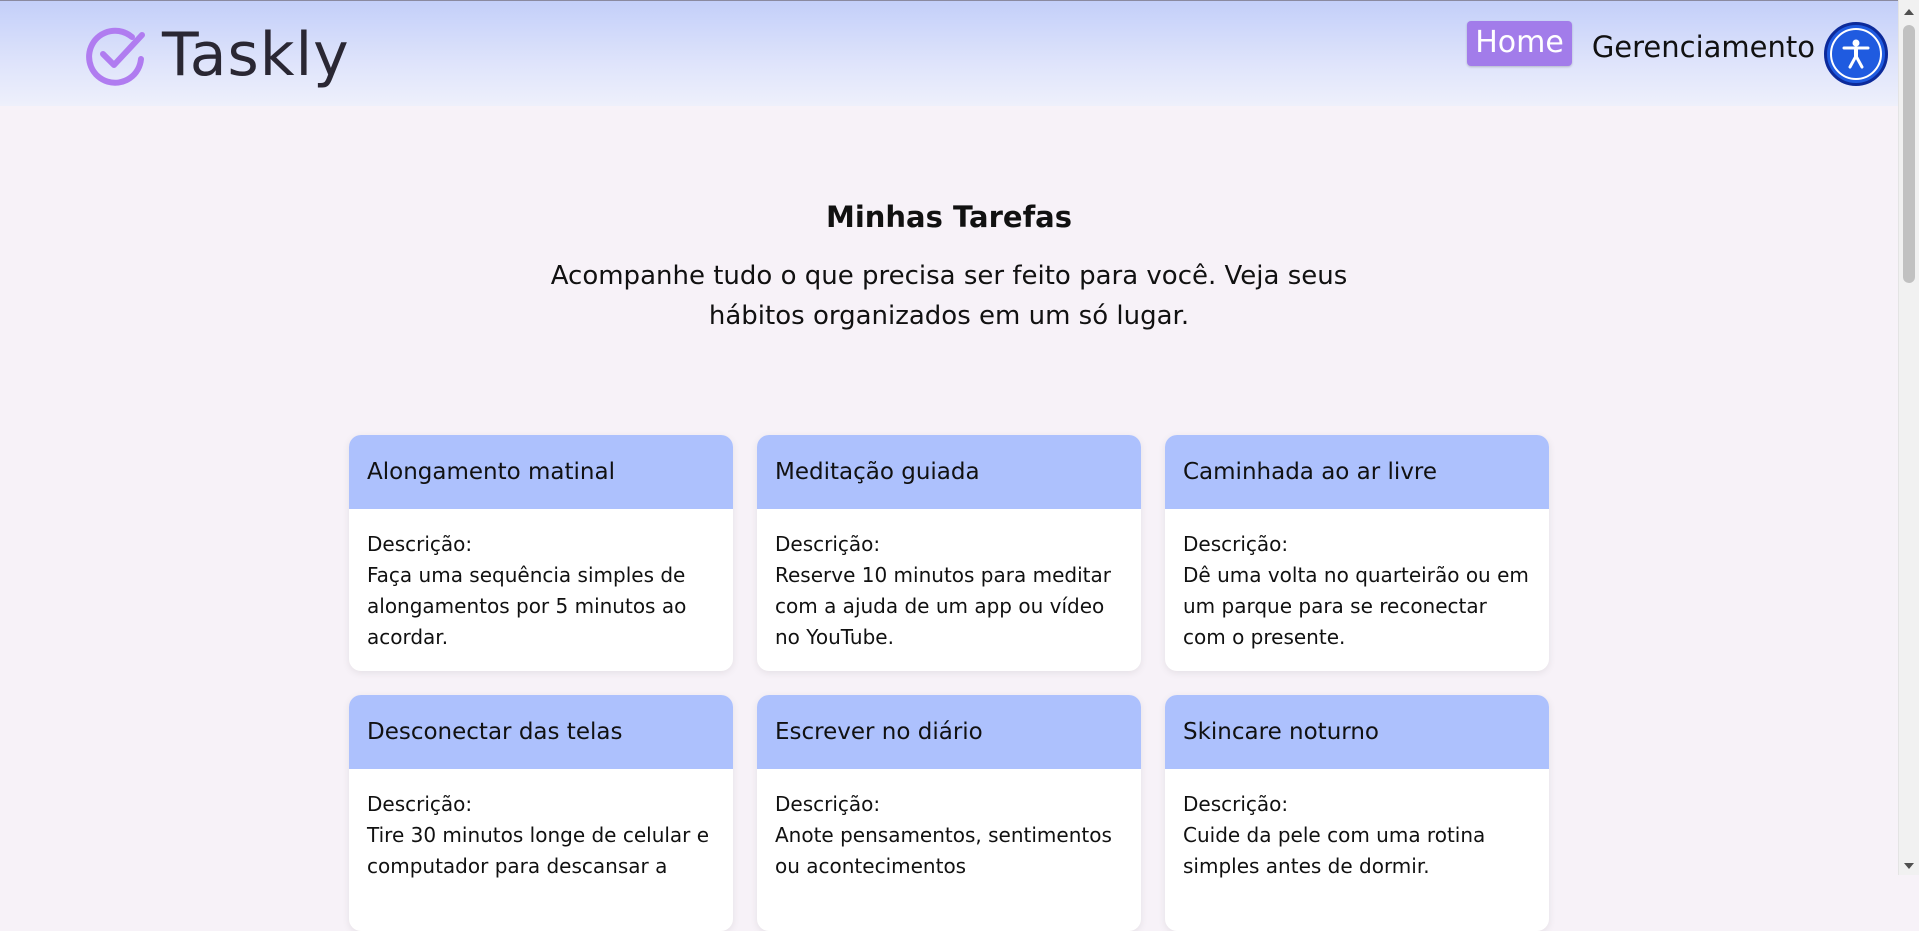 Image resolution: width=1919 pixels, height=931 pixels. I want to click on brand: Taskly, so click(217, 55).